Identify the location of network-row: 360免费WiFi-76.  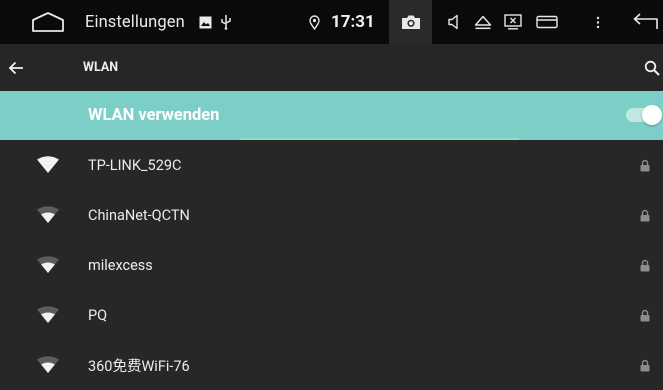
(331, 365).